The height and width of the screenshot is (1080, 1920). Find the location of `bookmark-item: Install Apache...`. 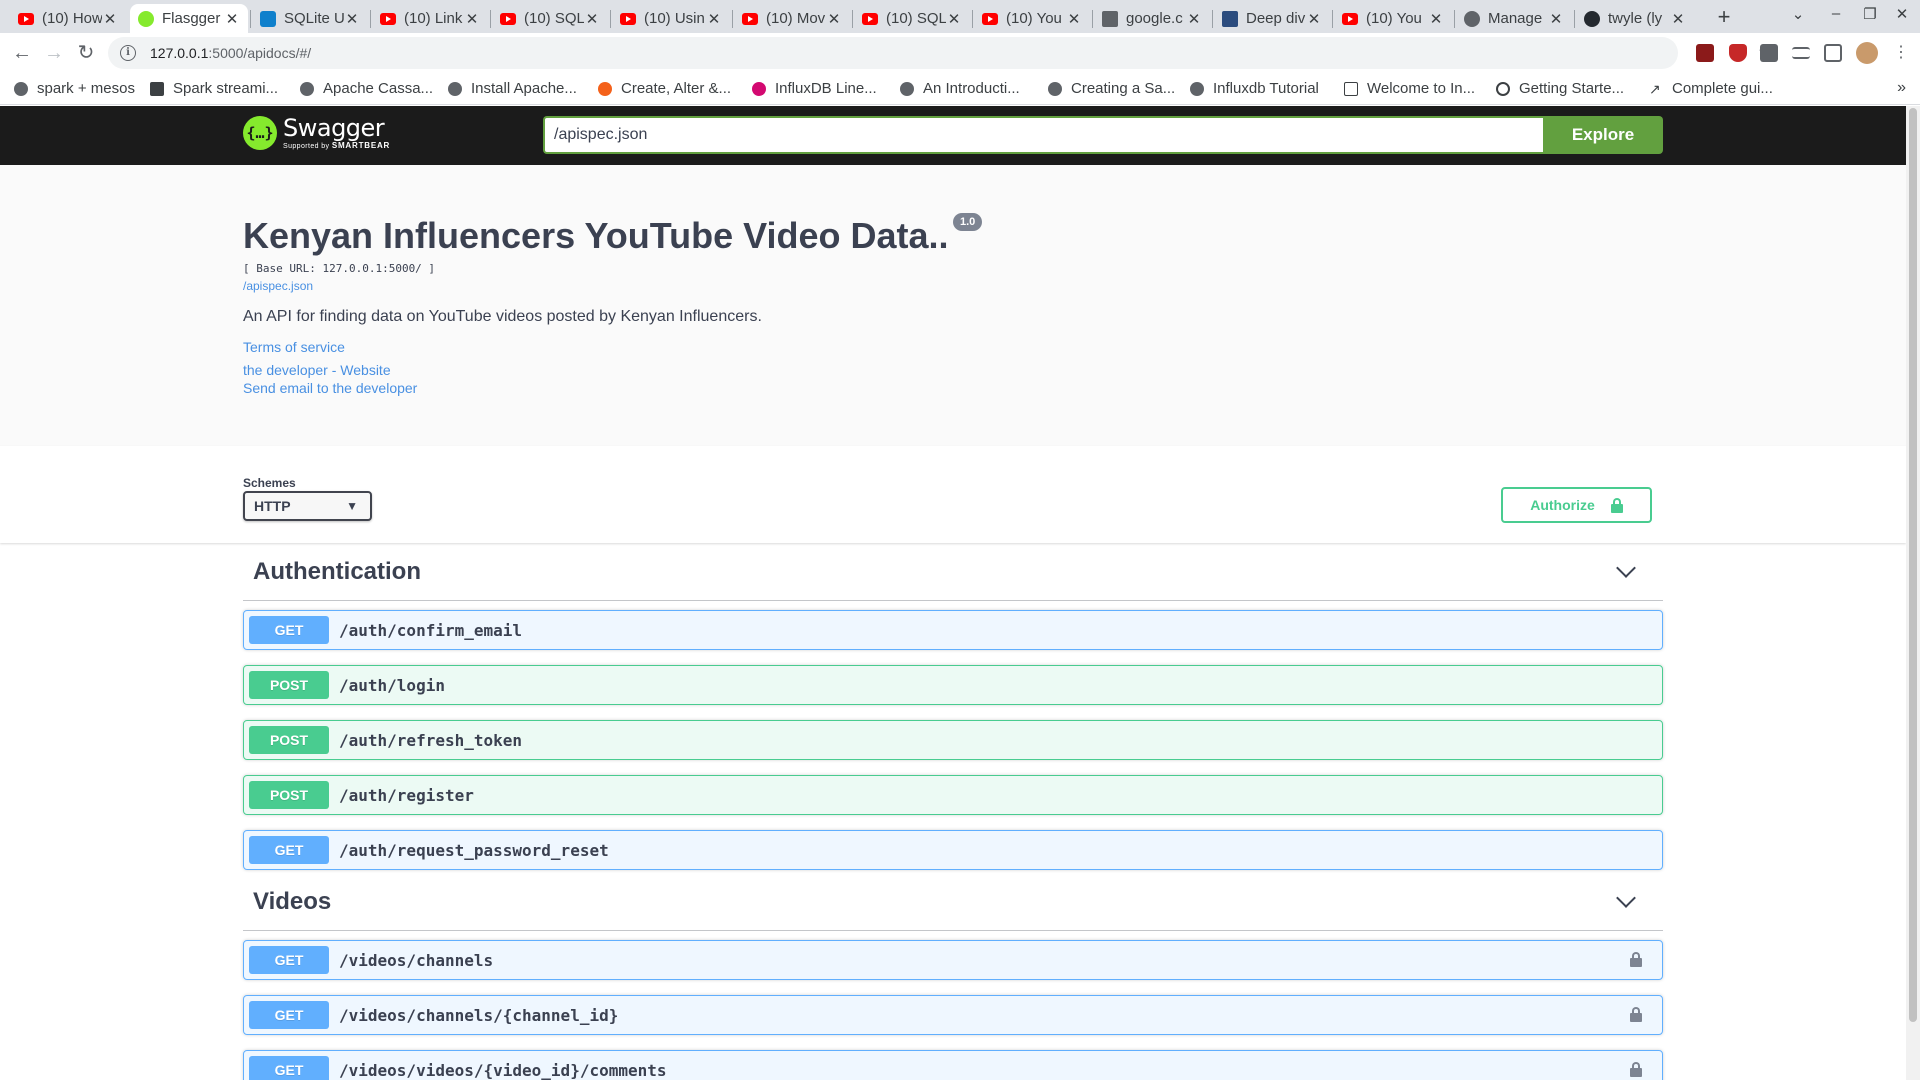

bookmark-item: Install Apache... is located at coordinates (512, 88).